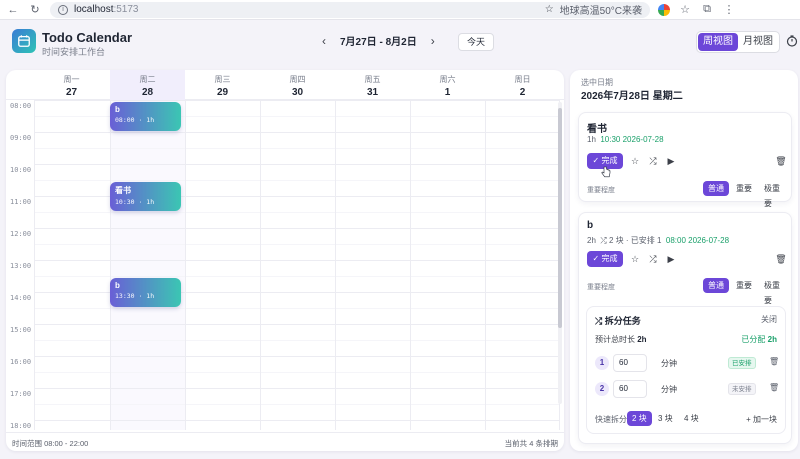  Describe the element at coordinates (707, 10) in the screenshot. I see `extensions-icon: ⧉` at that location.